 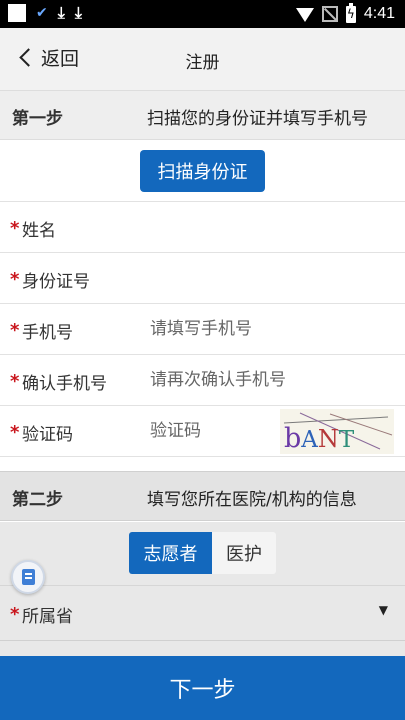 I want to click on captcha-image: bANT, so click(x=337, y=431).